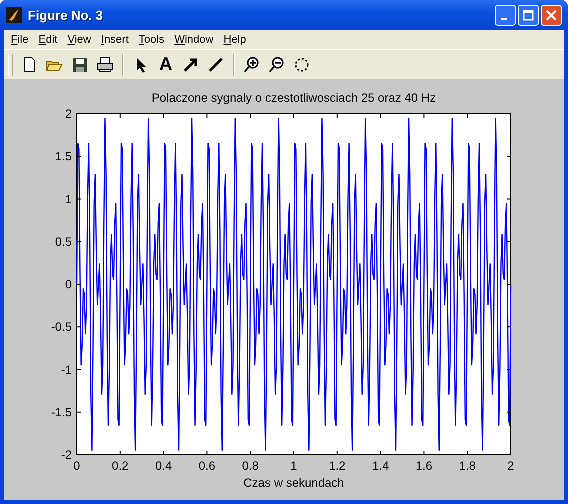 The height and width of the screenshot is (504, 568). I want to click on printer-icon, so click(105, 65).